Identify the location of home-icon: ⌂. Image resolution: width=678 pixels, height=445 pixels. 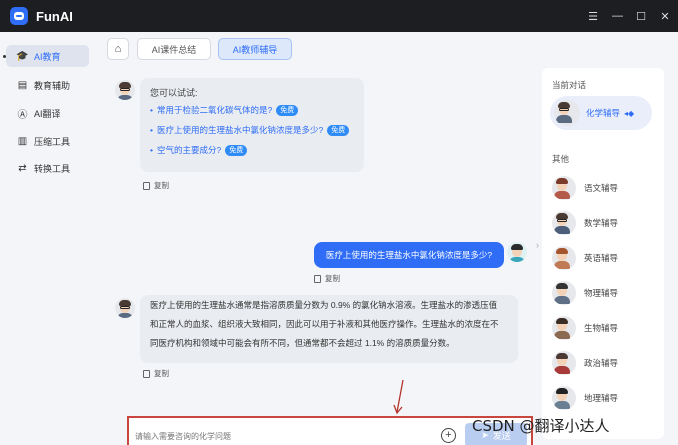
(118, 49).